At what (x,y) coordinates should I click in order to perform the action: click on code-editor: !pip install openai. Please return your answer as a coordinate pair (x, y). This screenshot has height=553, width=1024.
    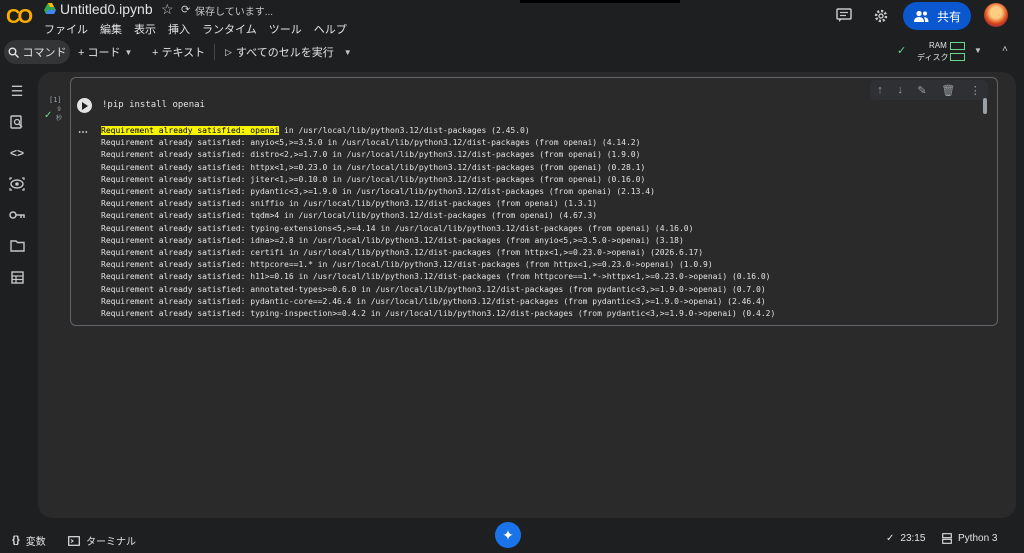
    Looking at the image, I should click on (153, 105).